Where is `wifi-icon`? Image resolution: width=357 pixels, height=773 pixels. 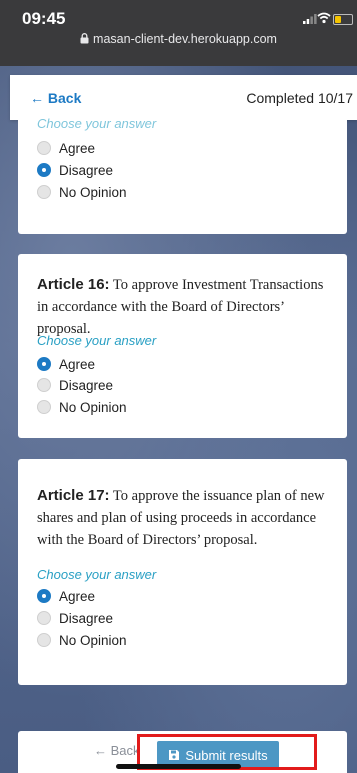
wifi-icon is located at coordinates (324, 18).